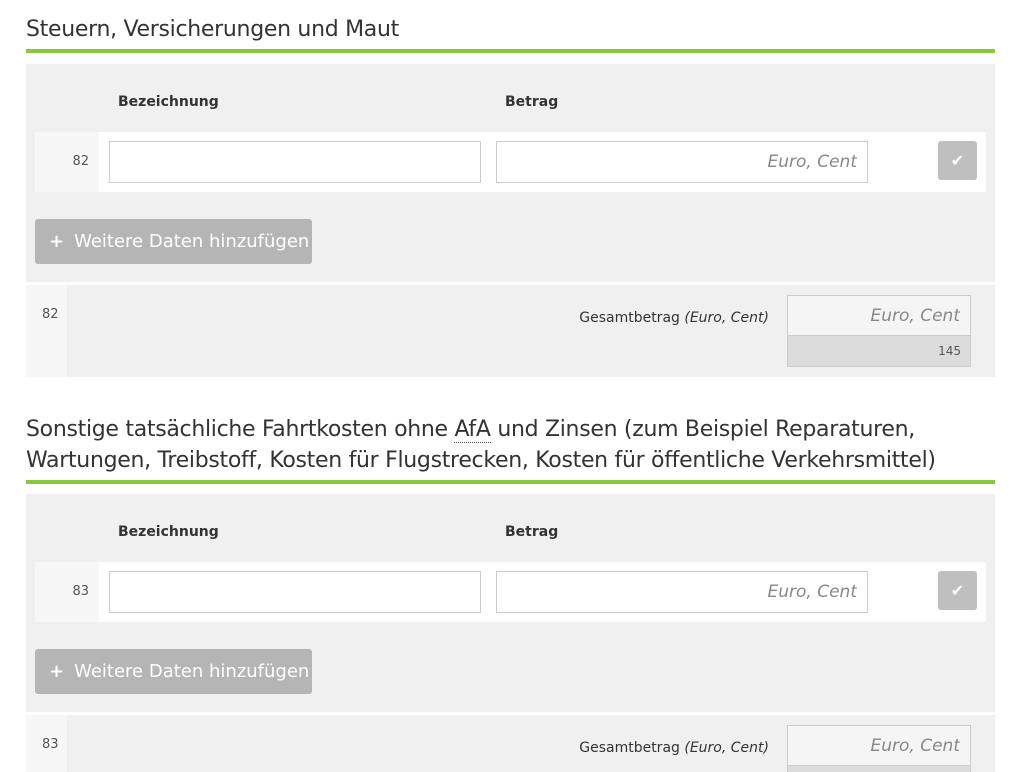 Image resolution: width=1024 pixels, height=772 pixels. Describe the element at coordinates (240, 429) in the screenshot. I see `section-title-part1: Sonstige tatsächliche Fahrtkosten ohne` at that location.